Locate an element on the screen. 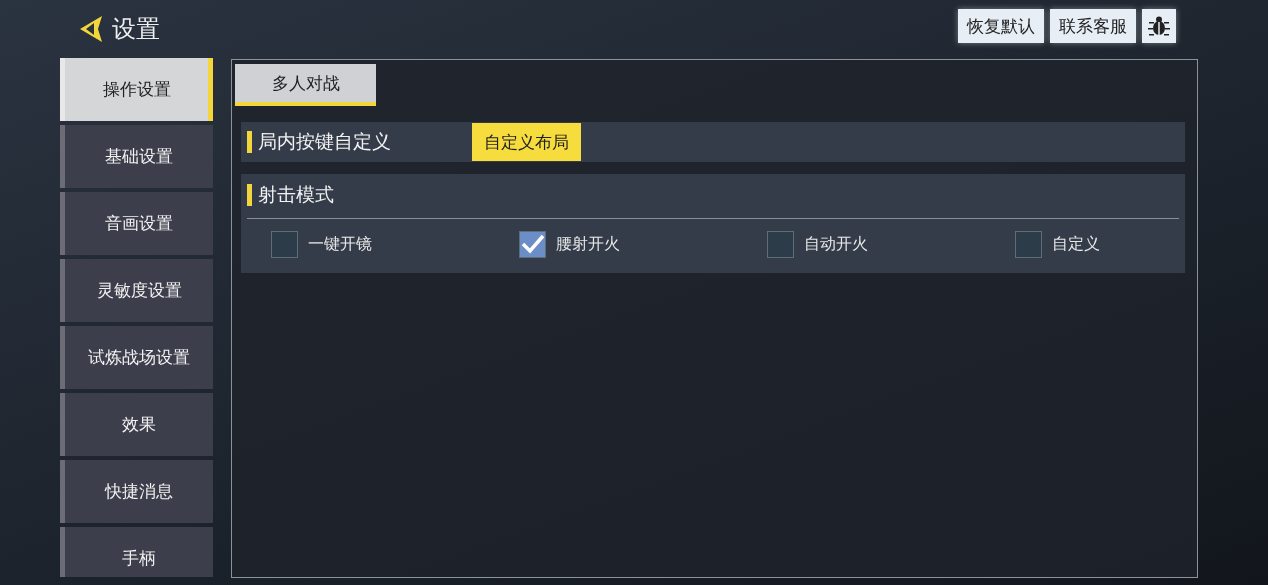 The height and width of the screenshot is (585, 1268). option-label: 一键开镜 is located at coordinates (340, 244).